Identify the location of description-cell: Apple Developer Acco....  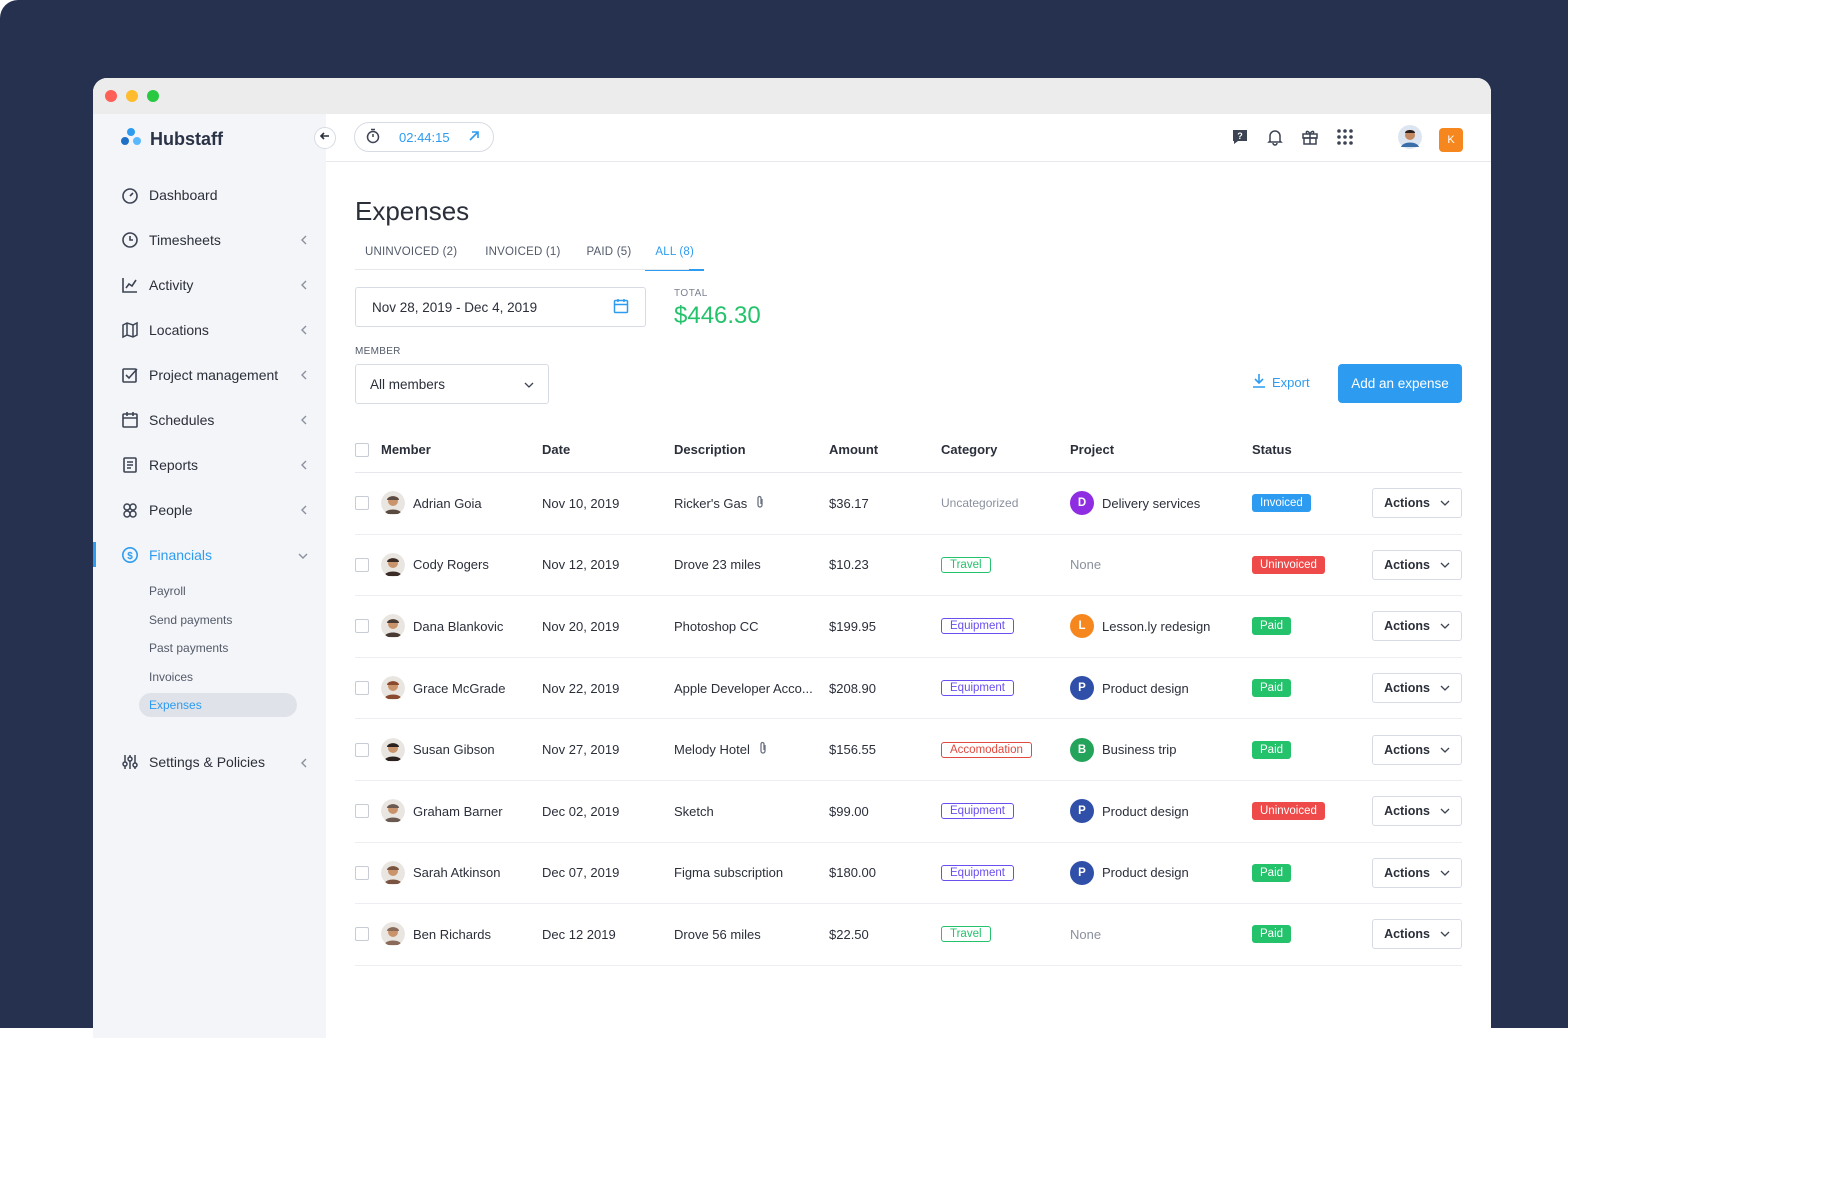
(743, 688).